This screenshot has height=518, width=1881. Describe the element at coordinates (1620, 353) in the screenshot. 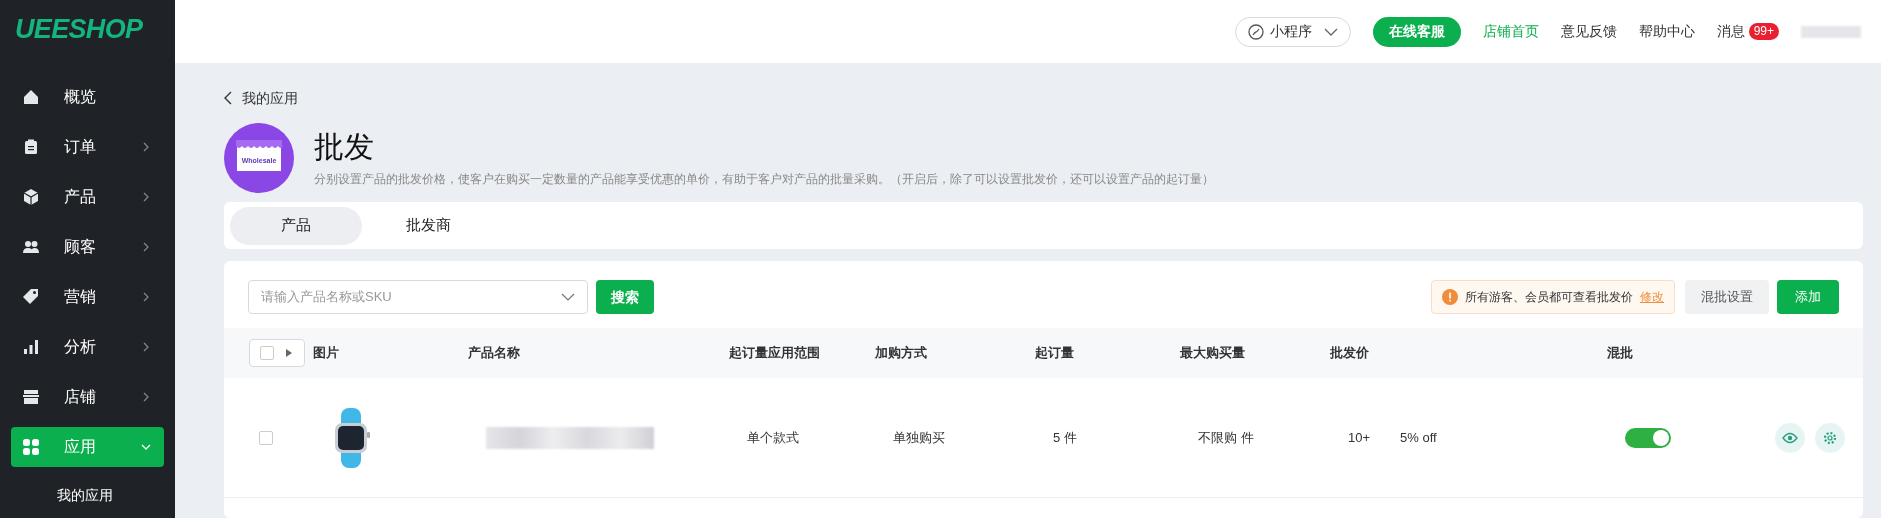

I see `column-header: 混批` at that location.